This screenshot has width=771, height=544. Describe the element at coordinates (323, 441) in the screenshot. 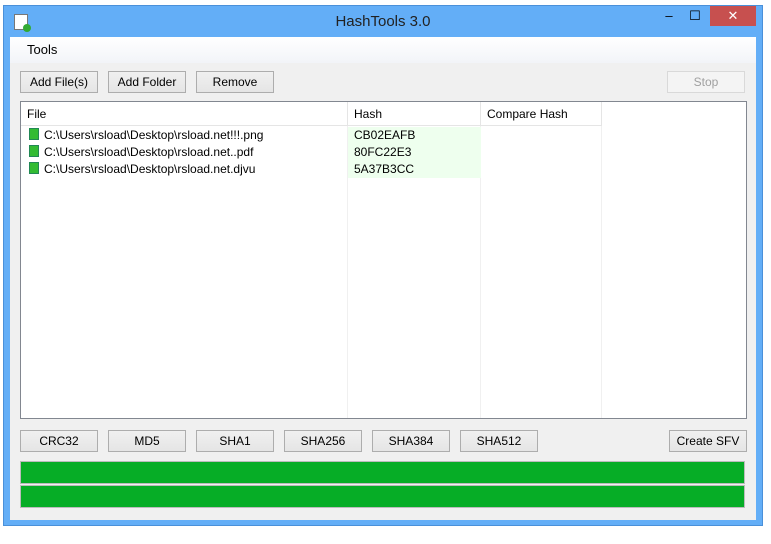

I see `sha256-button: SHA256` at that location.